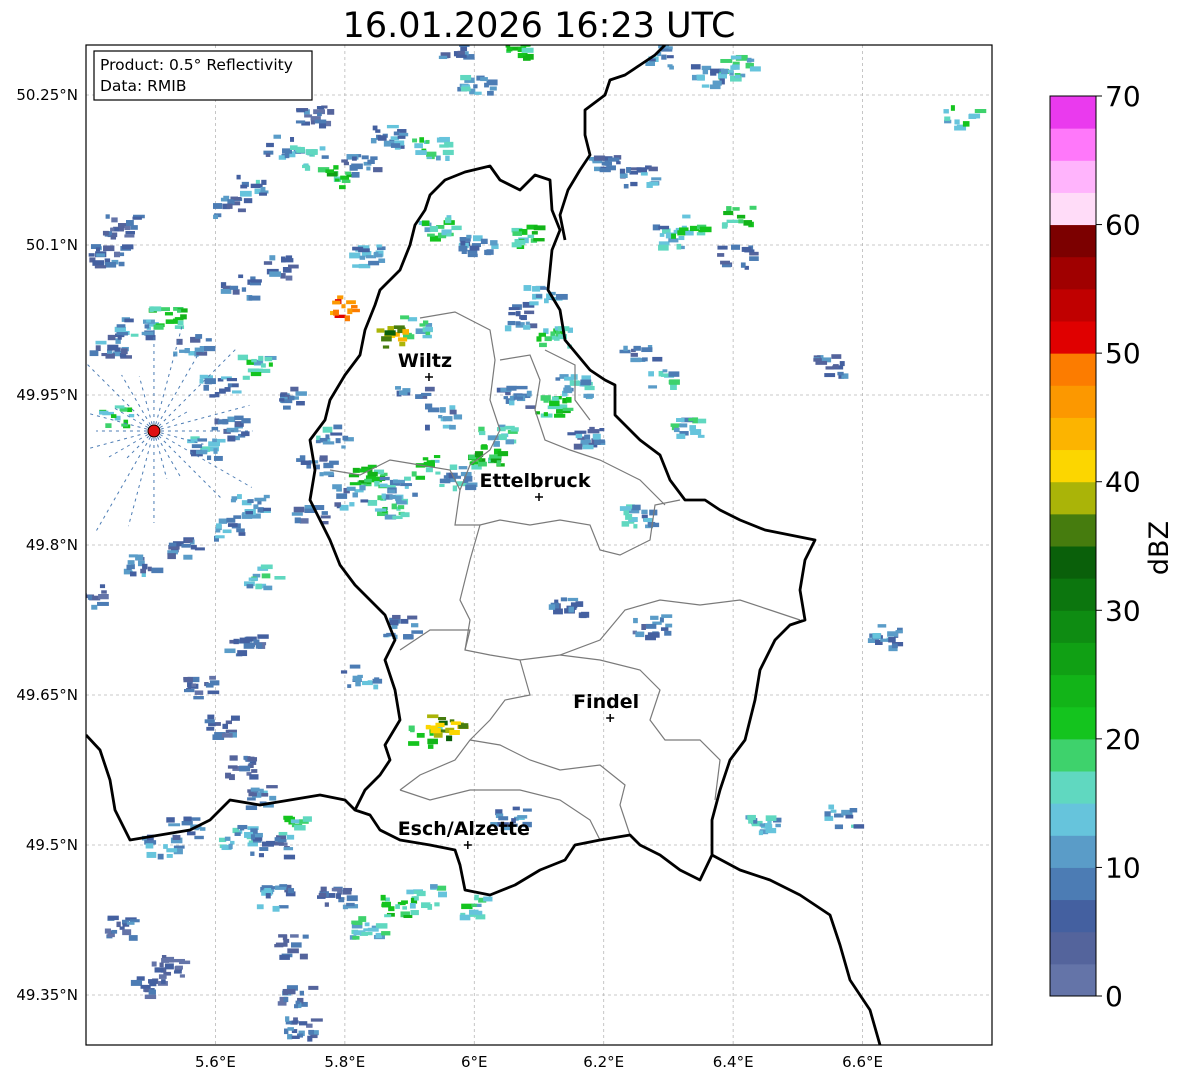 The image size is (1184, 1081). I want to click on colorbar-tick-label: 50, so click(1123, 353).